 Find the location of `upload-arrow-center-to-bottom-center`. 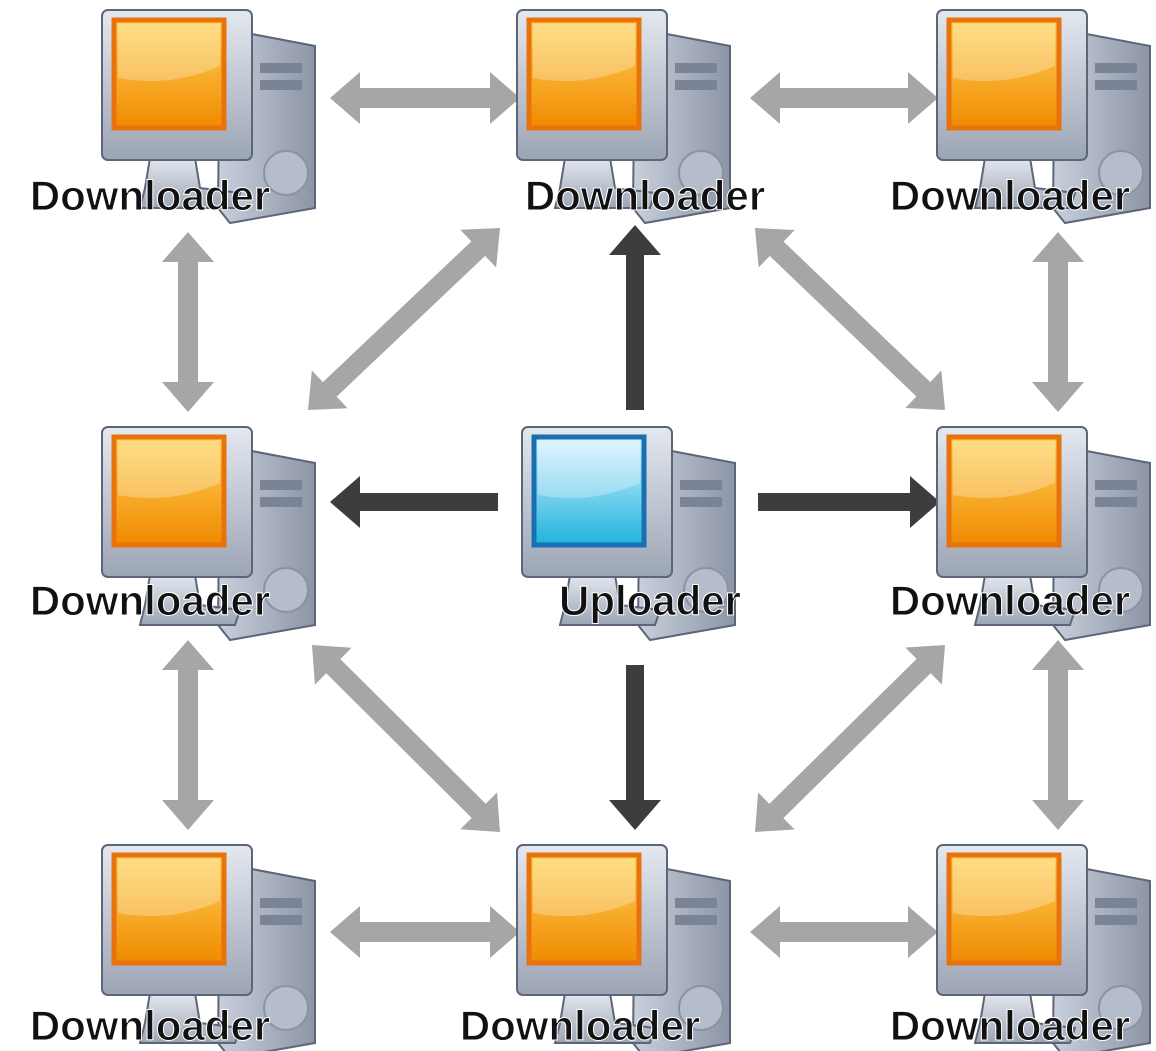

upload-arrow-center-to-bottom-center is located at coordinates (635, 747).